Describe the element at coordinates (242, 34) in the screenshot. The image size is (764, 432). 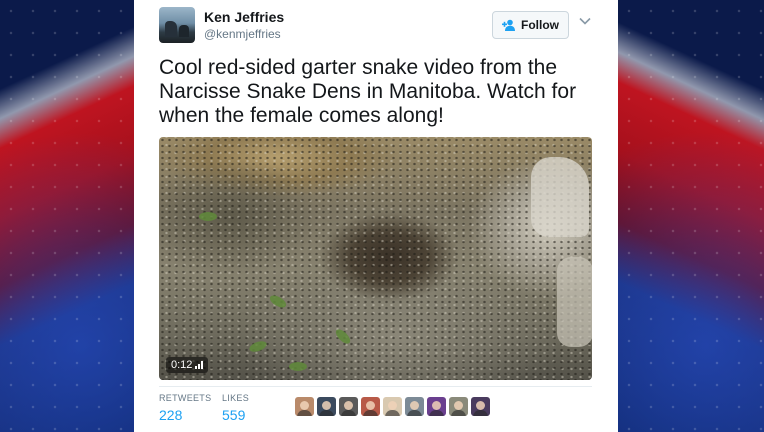
I see `author-handle: @kenmjeffries` at that location.